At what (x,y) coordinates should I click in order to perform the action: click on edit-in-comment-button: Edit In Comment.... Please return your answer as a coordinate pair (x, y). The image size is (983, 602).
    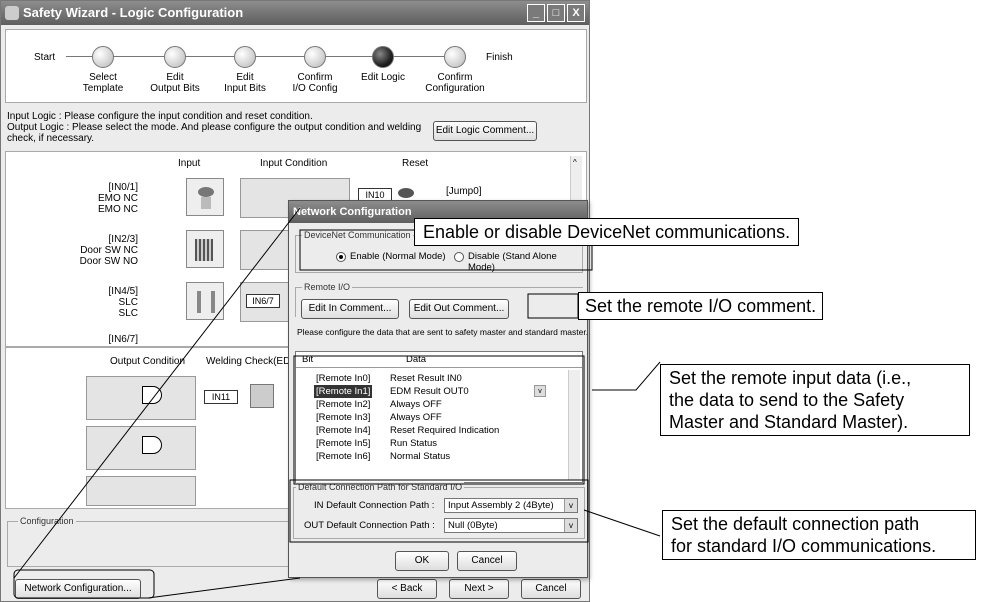
    Looking at the image, I should click on (350, 309).